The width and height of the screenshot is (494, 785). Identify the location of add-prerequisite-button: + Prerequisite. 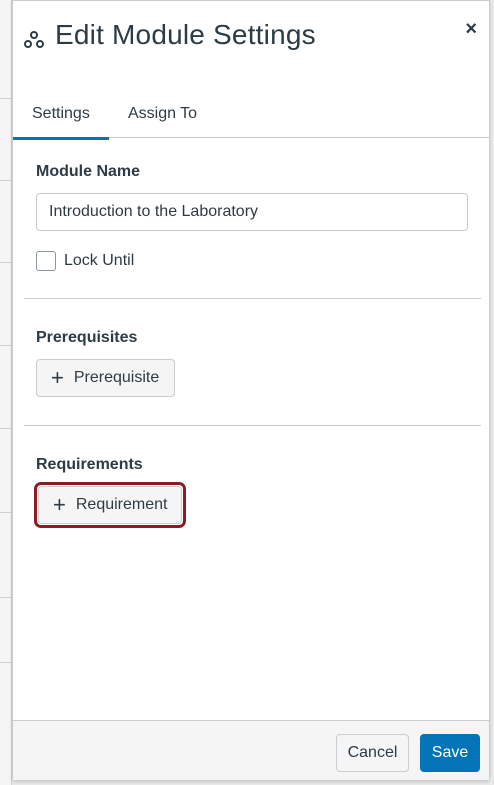
(105, 378).